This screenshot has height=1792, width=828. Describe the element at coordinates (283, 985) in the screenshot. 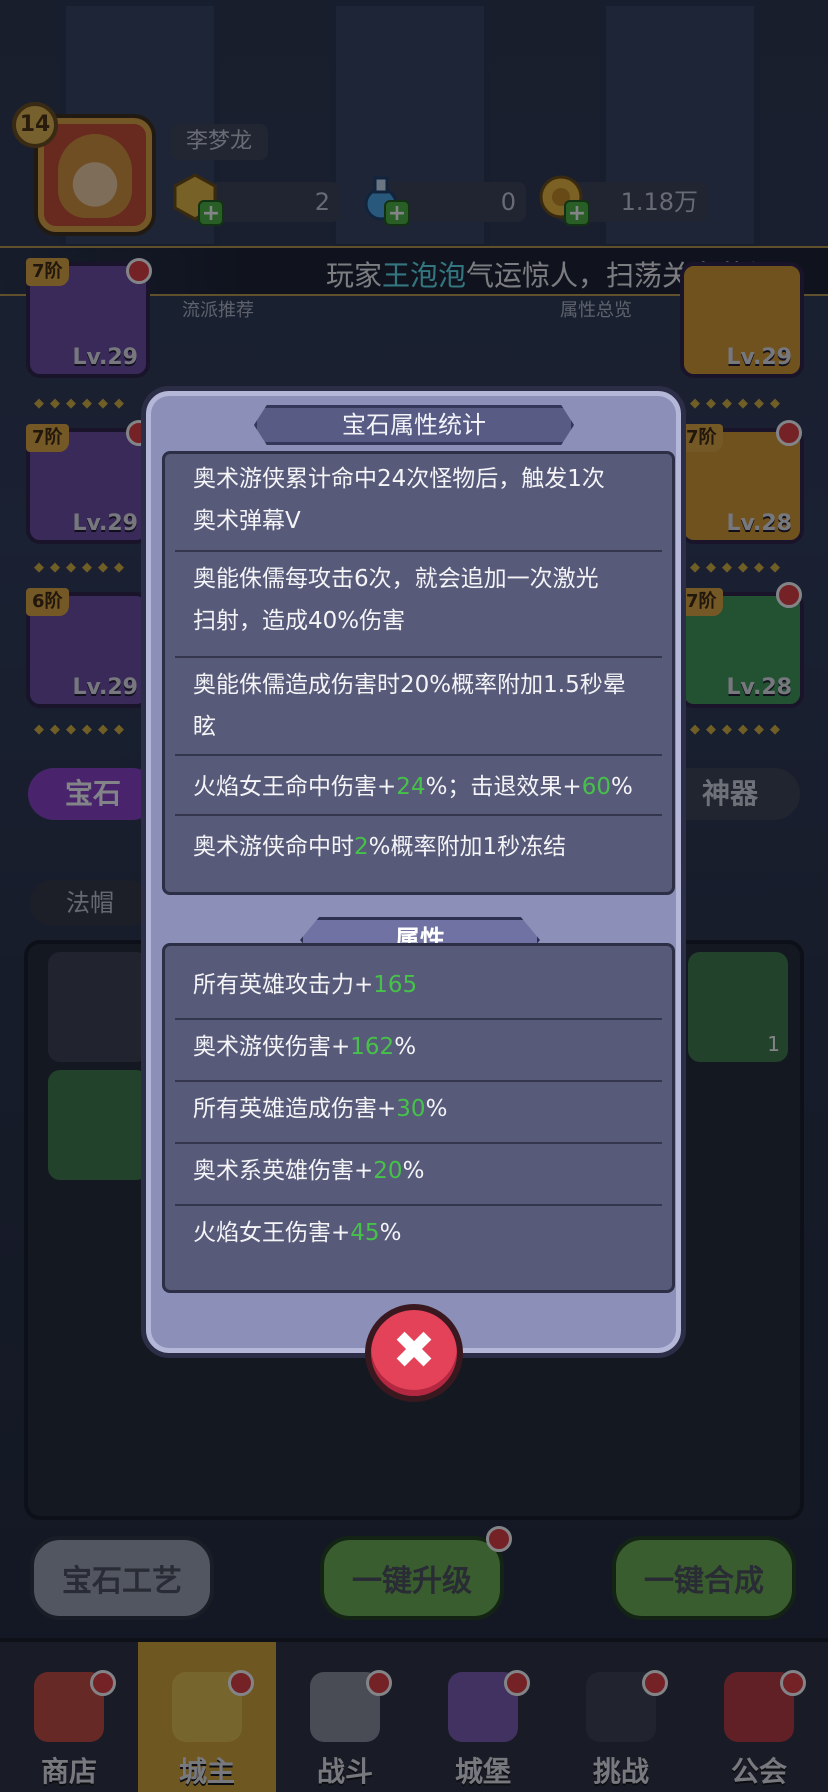

I see `attribute-label: 所有英雄攻击力+` at that location.